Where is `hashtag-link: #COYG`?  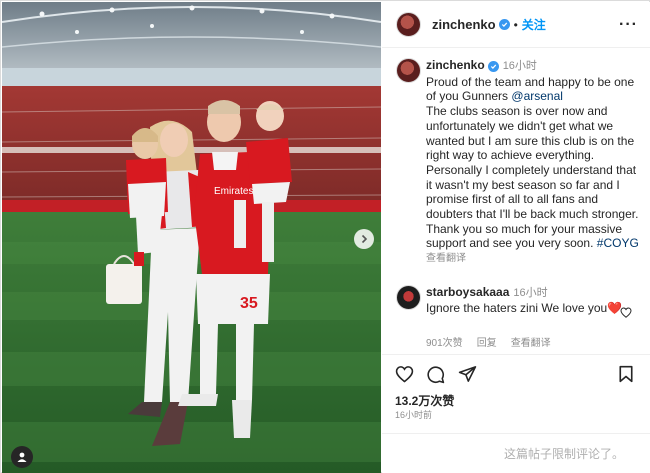 hashtag-link: #COYG is located at coordinates (618, 243).